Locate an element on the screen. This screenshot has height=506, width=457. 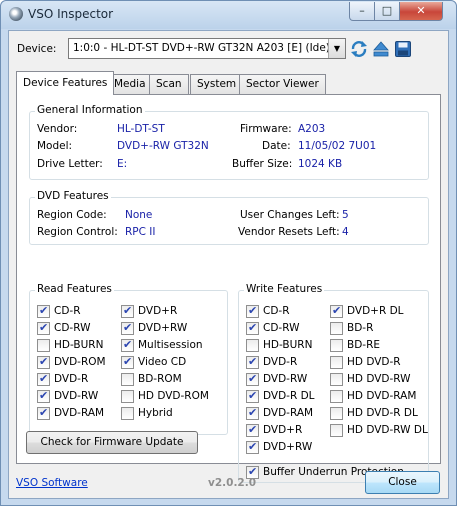
checkbox-label: Multisession is located at coordinates (170, 345).